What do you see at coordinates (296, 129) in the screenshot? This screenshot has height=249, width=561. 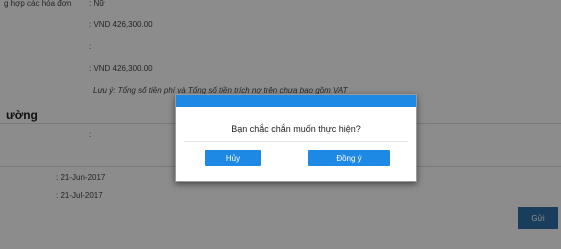 I see `dialog-message: Bạn chắc chắn muốn thực hiện?` at bounding box center [296, 129].